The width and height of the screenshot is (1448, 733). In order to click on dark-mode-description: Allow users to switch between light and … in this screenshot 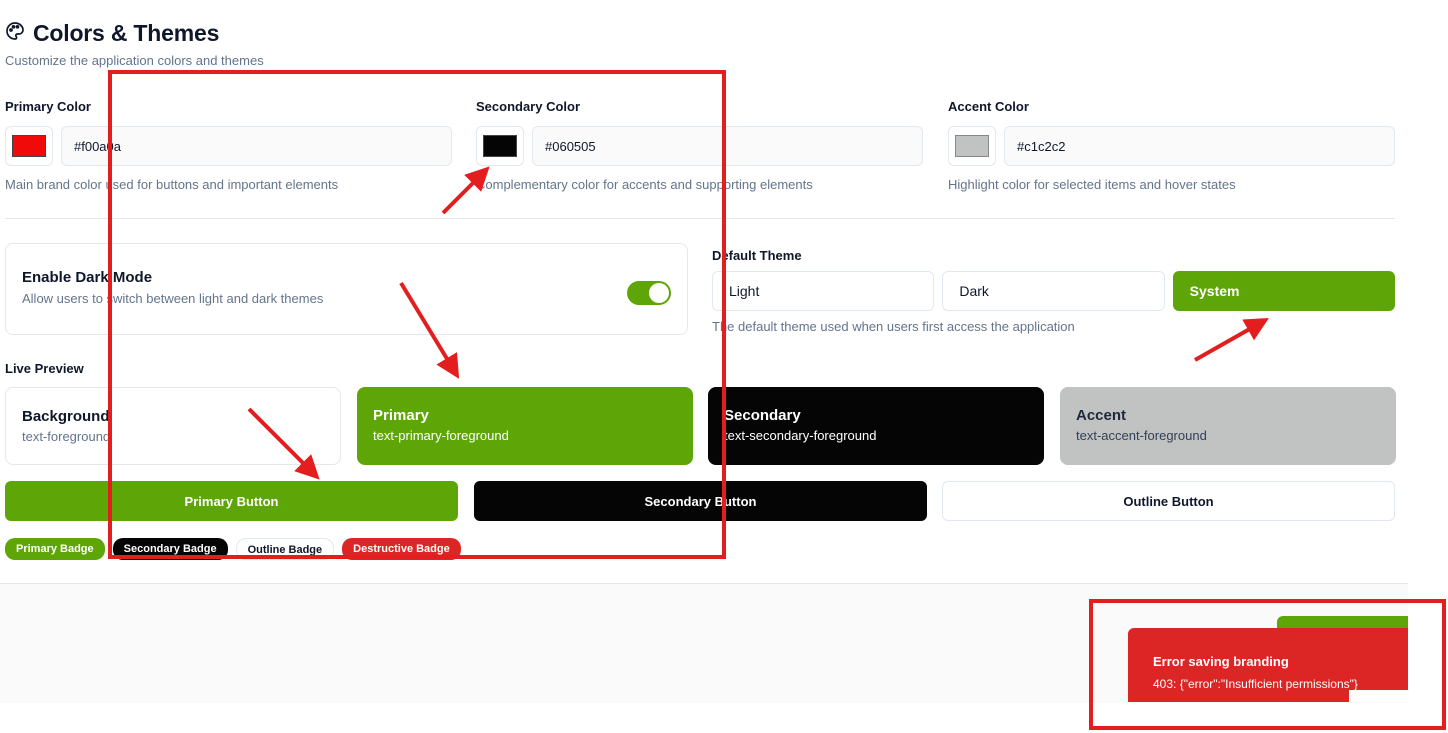, I will do `click(173, 298)`.